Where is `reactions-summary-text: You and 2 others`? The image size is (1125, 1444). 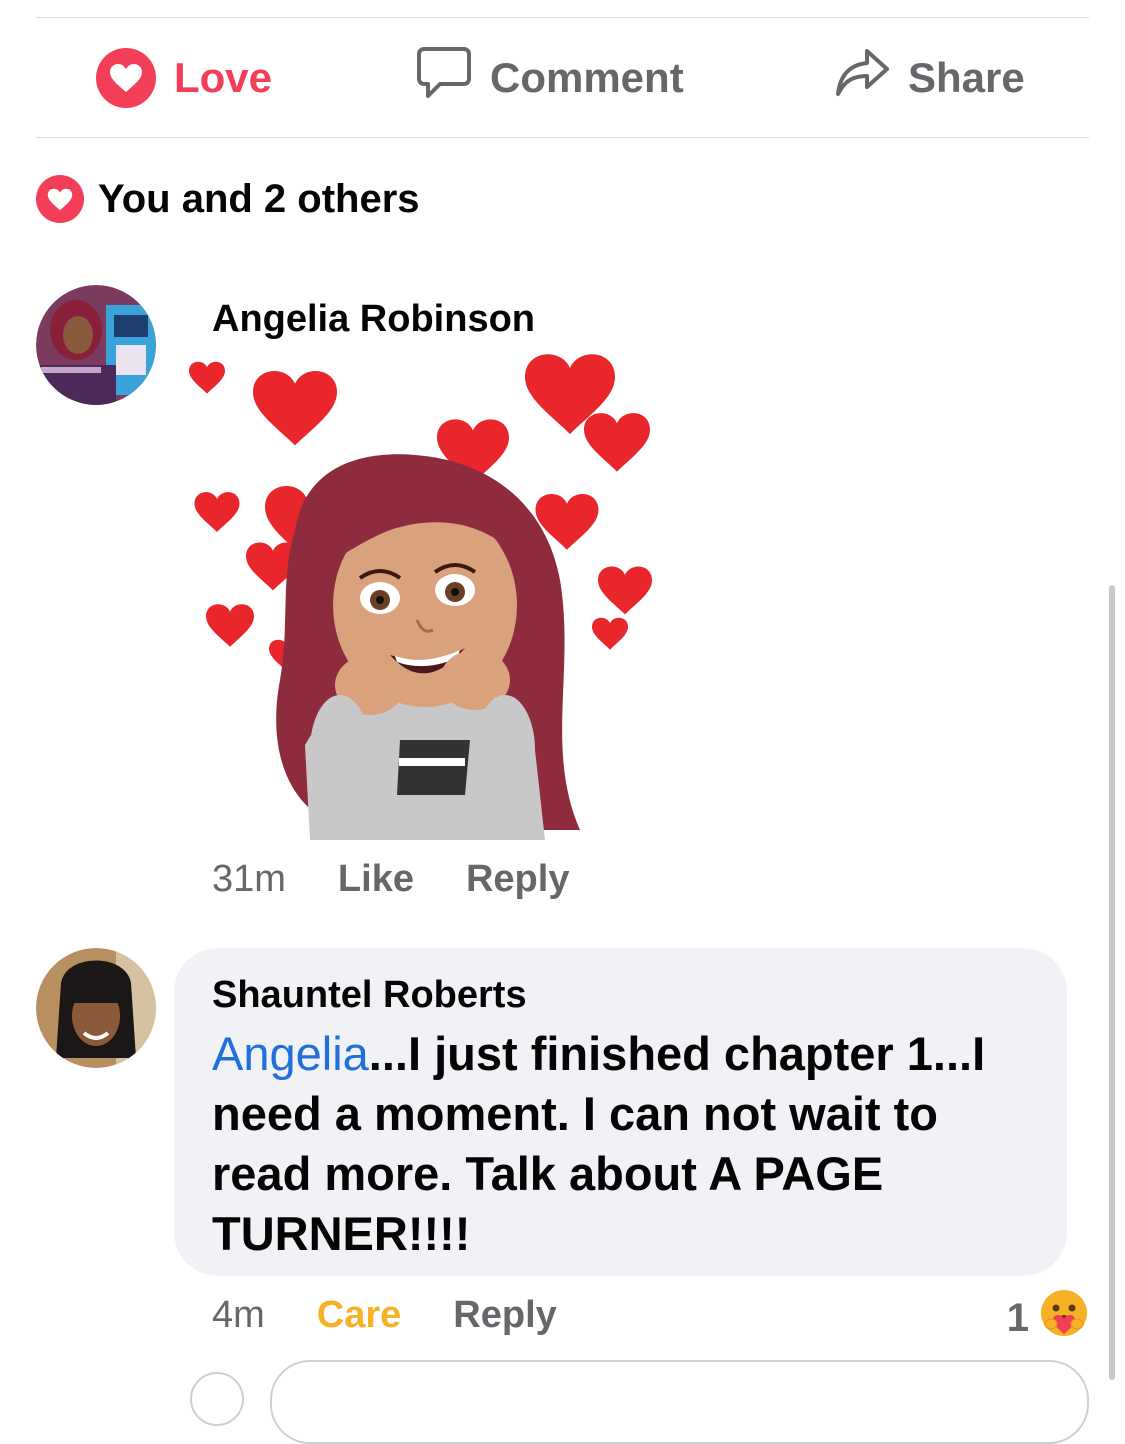
reactions-summary-text: You and 2 others is located at coordinates (259, 198).